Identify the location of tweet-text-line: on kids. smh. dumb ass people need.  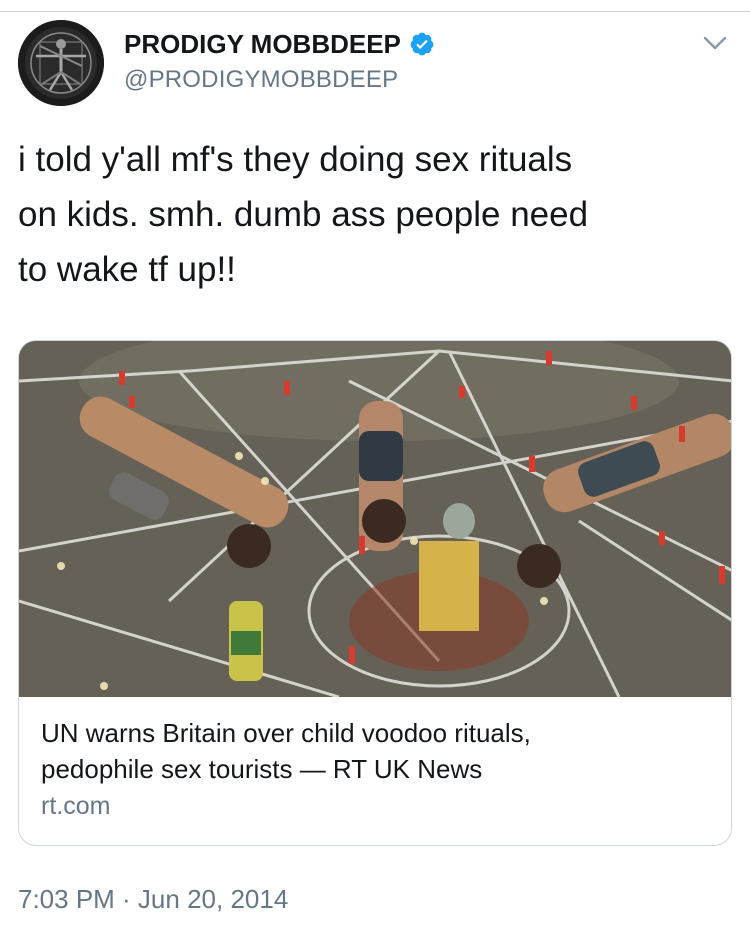
(303, 214).